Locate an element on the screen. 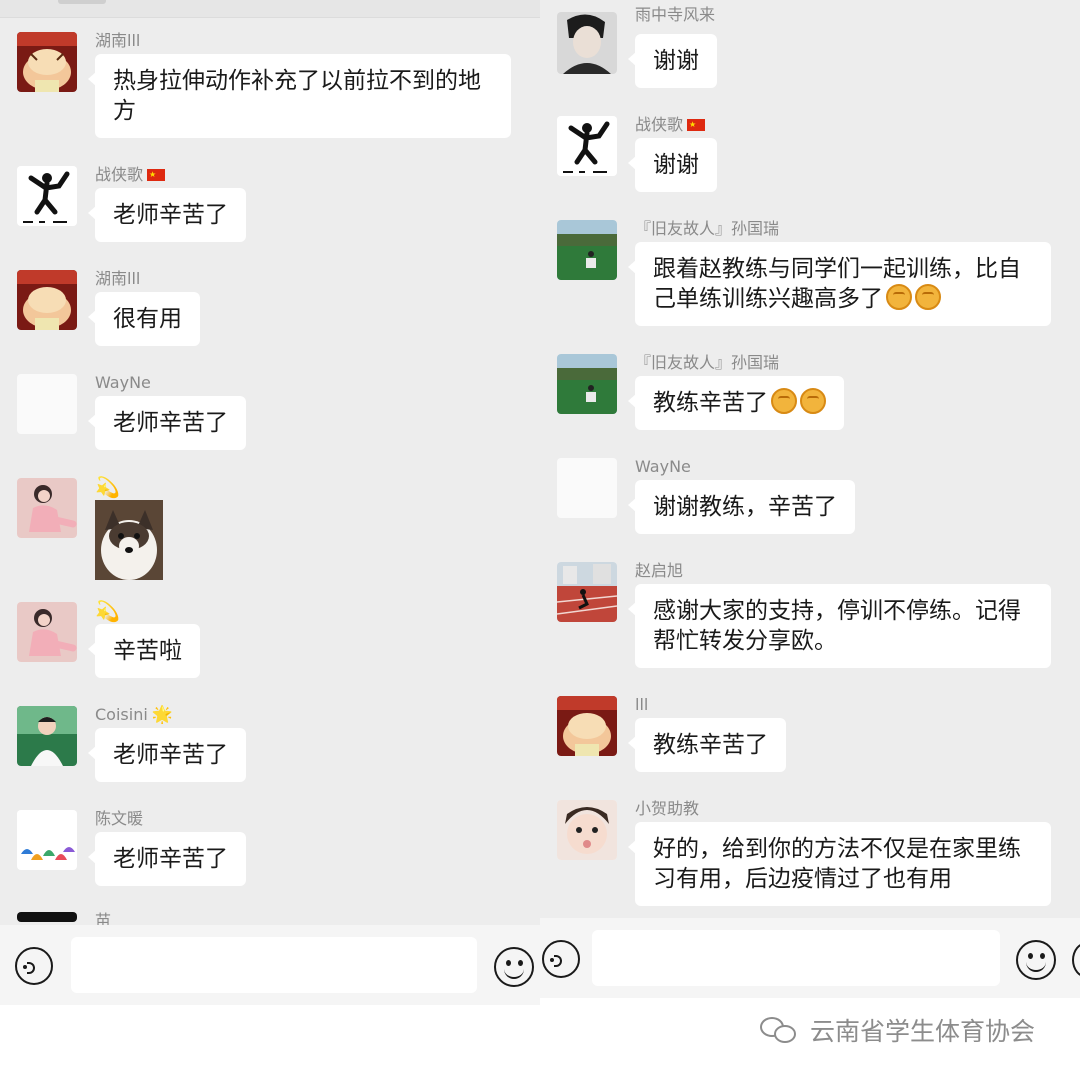 This screenshot has height=1078, width=1080. sender-name: 小贺助教 is located at coordinates (667, 808).